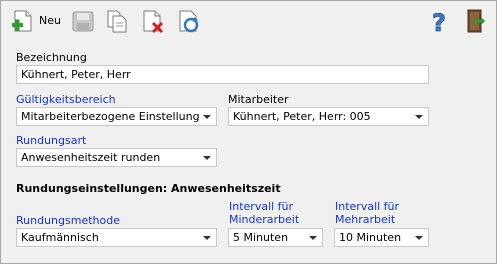 This screenshot has width=497, height=264. I want to click on rundungsart-value: Anwesenheitszeit runden, so click(91, 157).